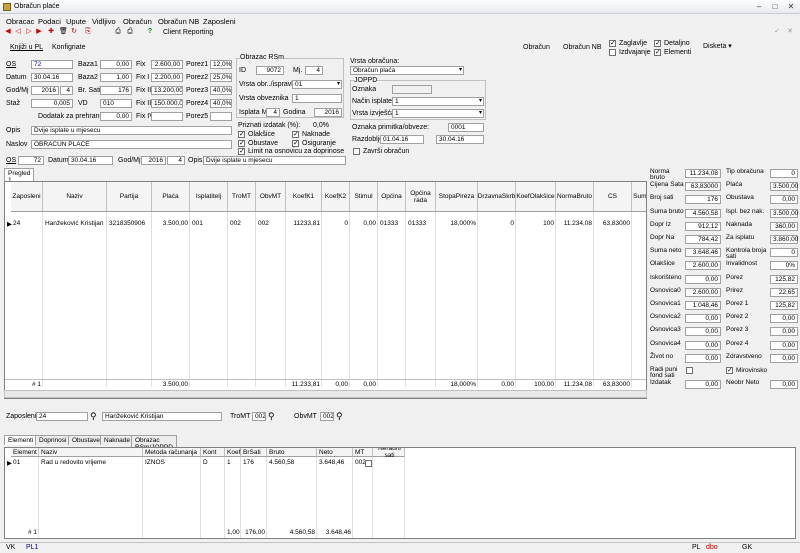 The image size is (800, 553). What do you see at coordinates (389, 453) in the screenshot?
I see `elements-header: Neradni sati` at bounding box center [389, 453].